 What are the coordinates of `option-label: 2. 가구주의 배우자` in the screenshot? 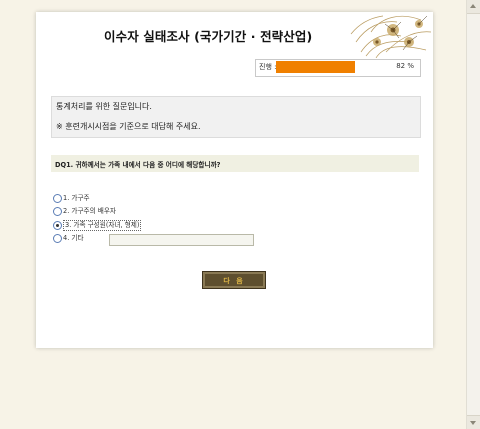 It's located at (89, 211).